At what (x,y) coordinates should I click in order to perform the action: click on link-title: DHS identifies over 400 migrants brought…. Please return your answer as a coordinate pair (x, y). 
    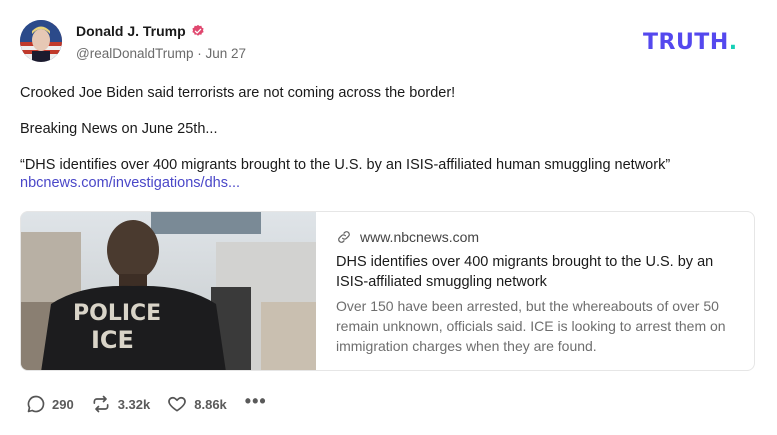
    Looking at the image, I should click on (533, 272).